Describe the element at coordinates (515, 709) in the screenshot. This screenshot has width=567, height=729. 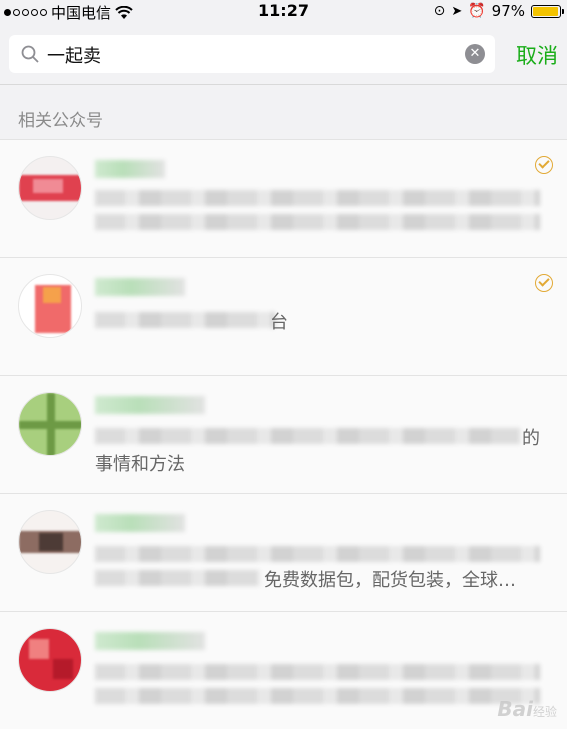
I see `watermark-text: Bai` at that location.